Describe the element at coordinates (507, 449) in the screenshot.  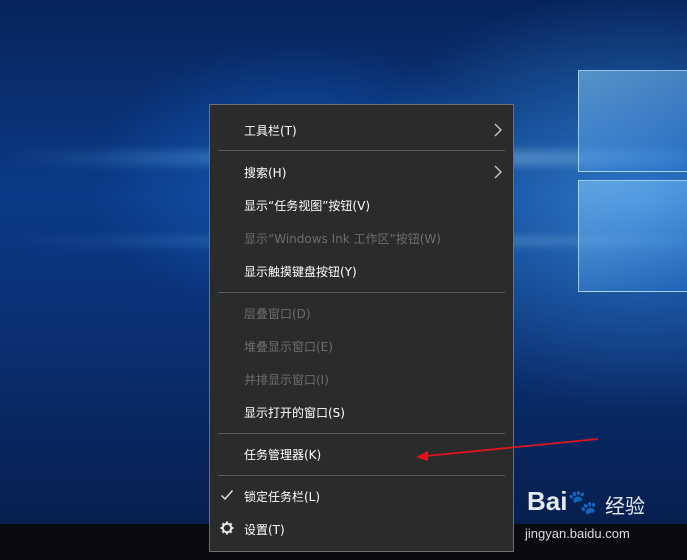
I see `red-annotation-arrow` at that location.